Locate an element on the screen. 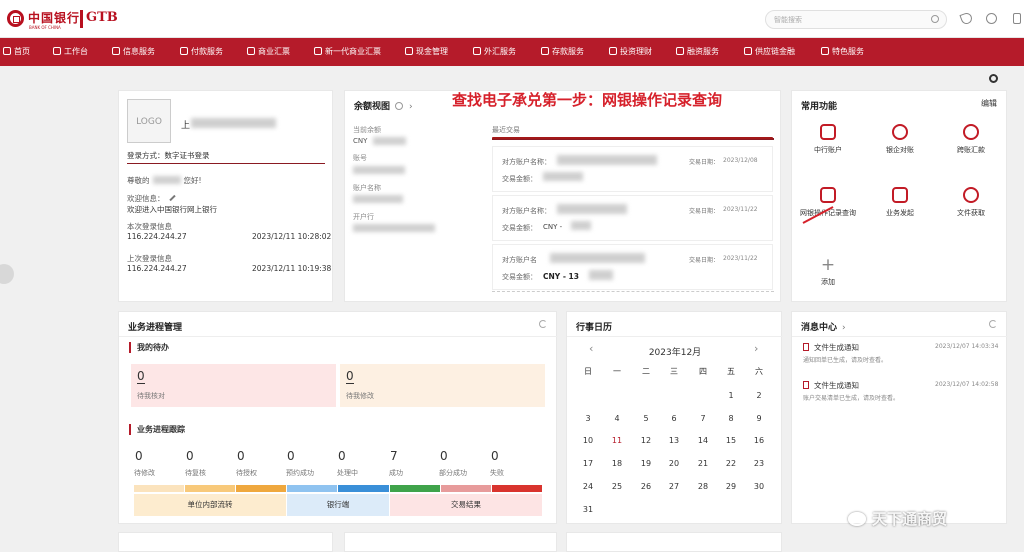 Image resolution: width=1024 pixels, height=552 pixels. nav-item-home: 首页 is located at coordinates (16, 52).